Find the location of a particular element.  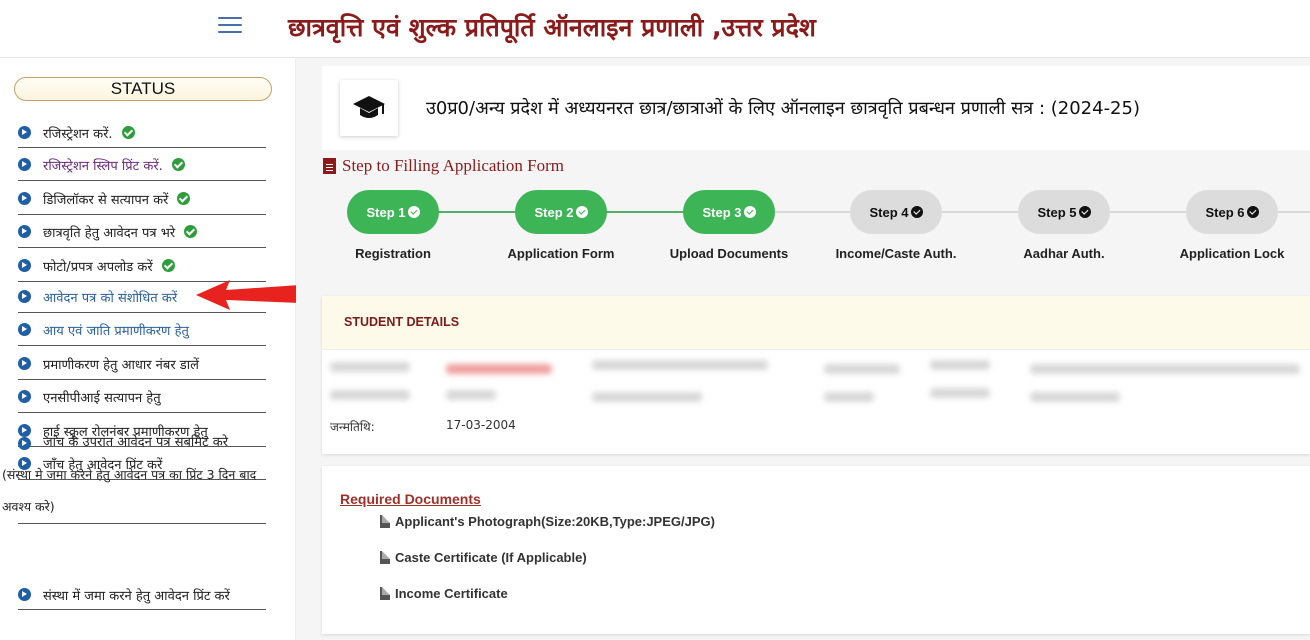

step-badge-2: Step 2 is located at coordinates (561, 212).